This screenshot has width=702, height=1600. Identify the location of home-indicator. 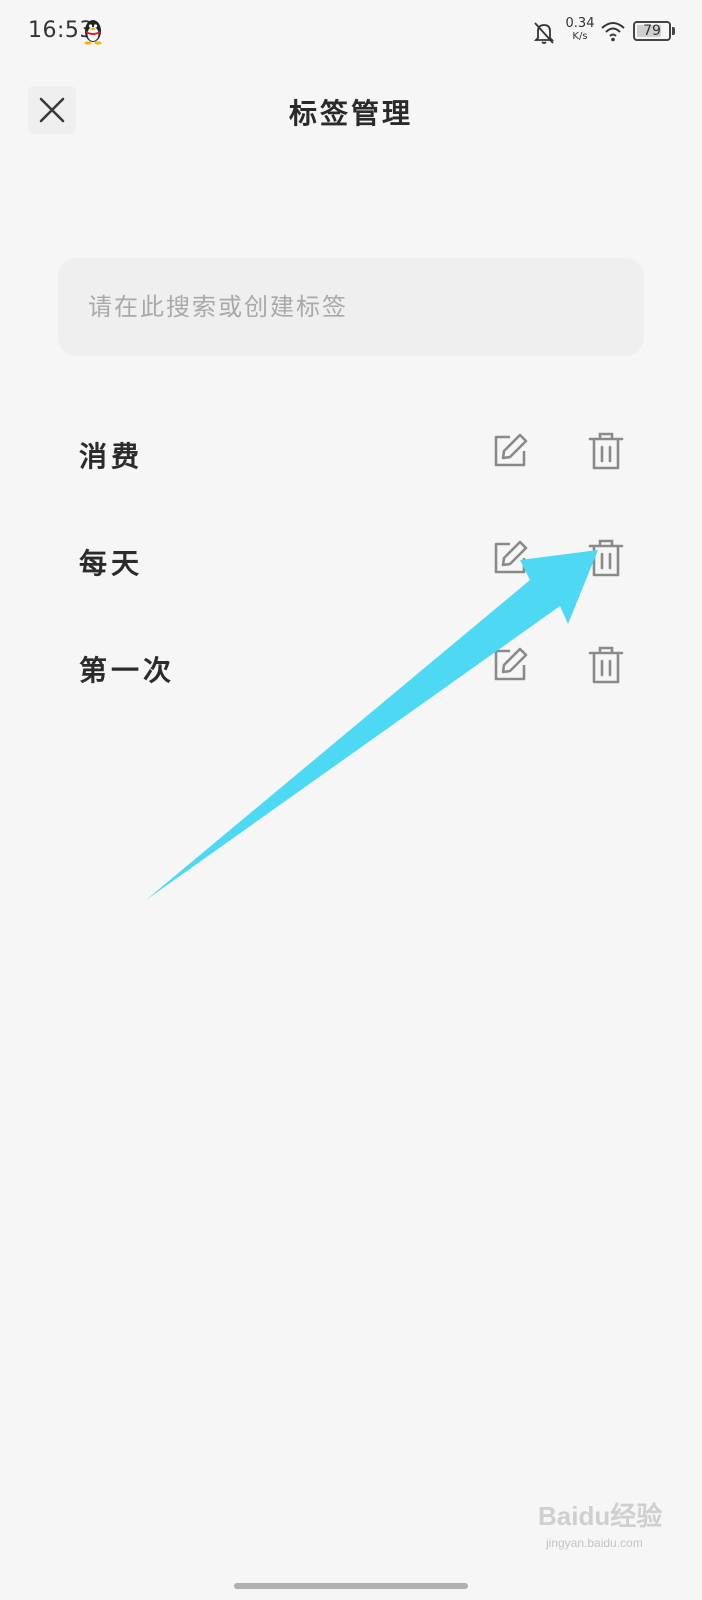
(351, 1586).